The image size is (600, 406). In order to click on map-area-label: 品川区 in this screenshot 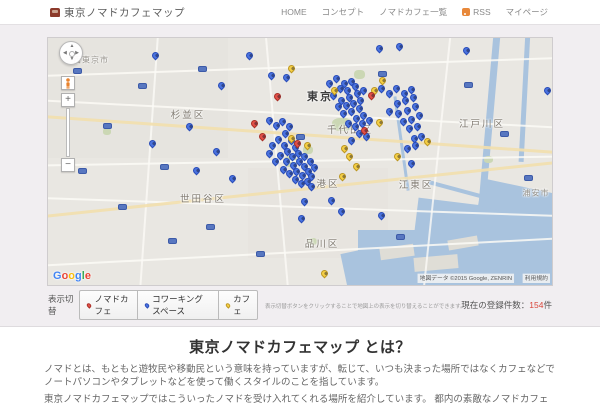, I will do `click(322, 244)`.